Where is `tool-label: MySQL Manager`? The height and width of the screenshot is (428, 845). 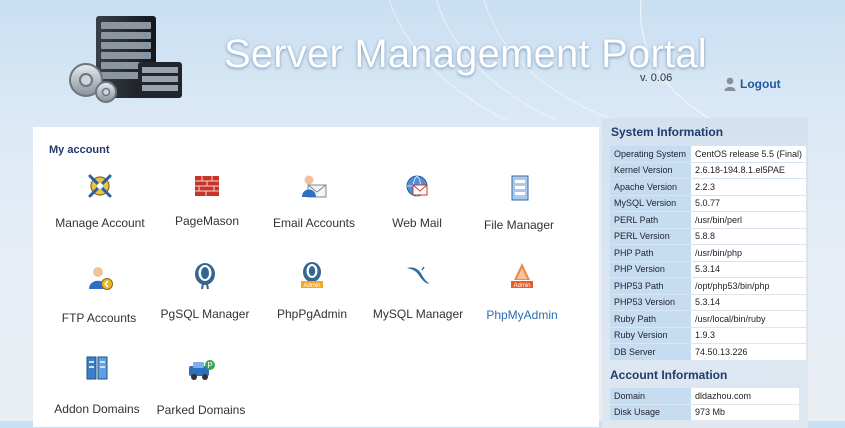 tool-label: MySQL Manager is located at coordinates (418, 314).